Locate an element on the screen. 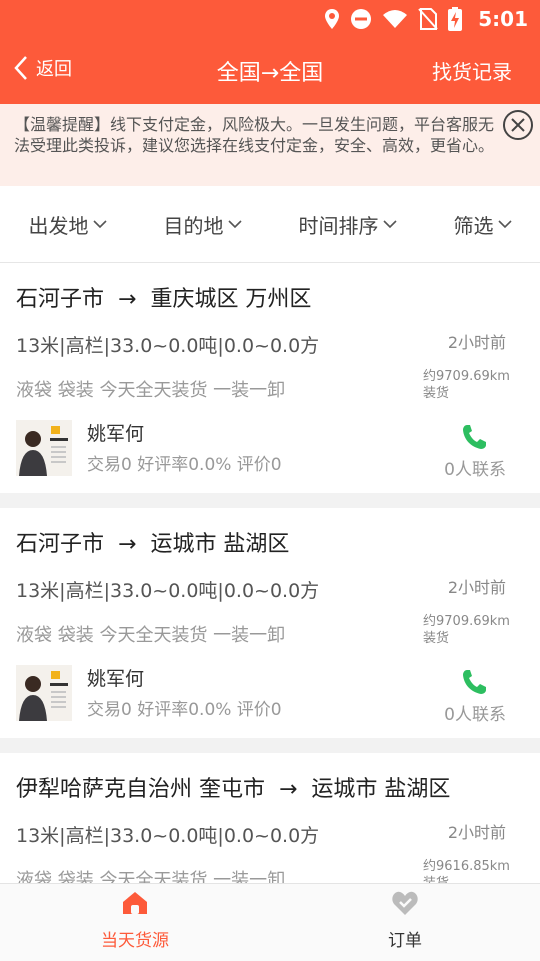 This screenshot has height=961, width=540. no-sim-icon is located at coordinates (428, 19).